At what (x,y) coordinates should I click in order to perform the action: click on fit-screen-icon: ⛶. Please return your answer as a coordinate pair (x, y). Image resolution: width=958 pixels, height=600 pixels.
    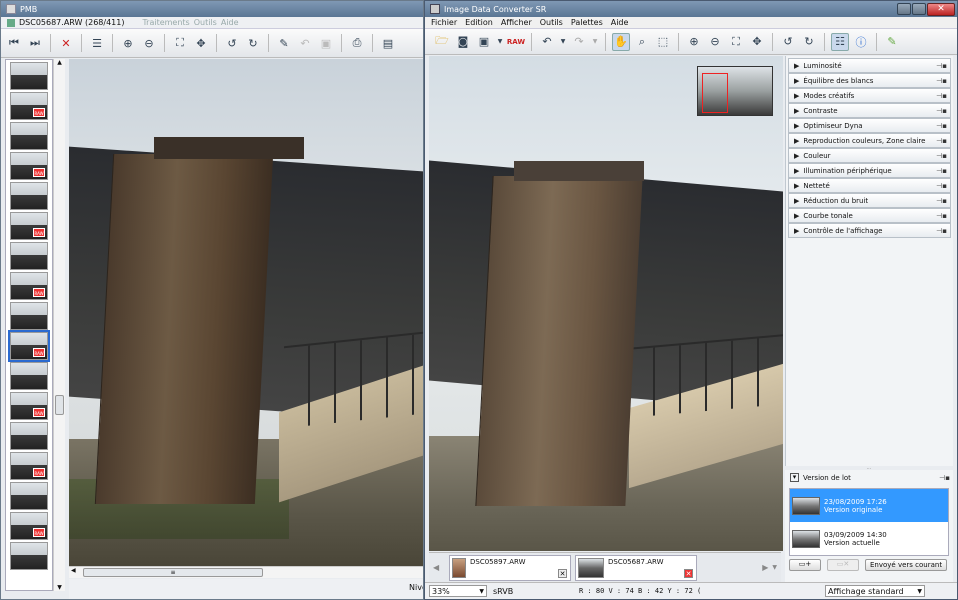
    Looking at the image, I should click on (736, 42).